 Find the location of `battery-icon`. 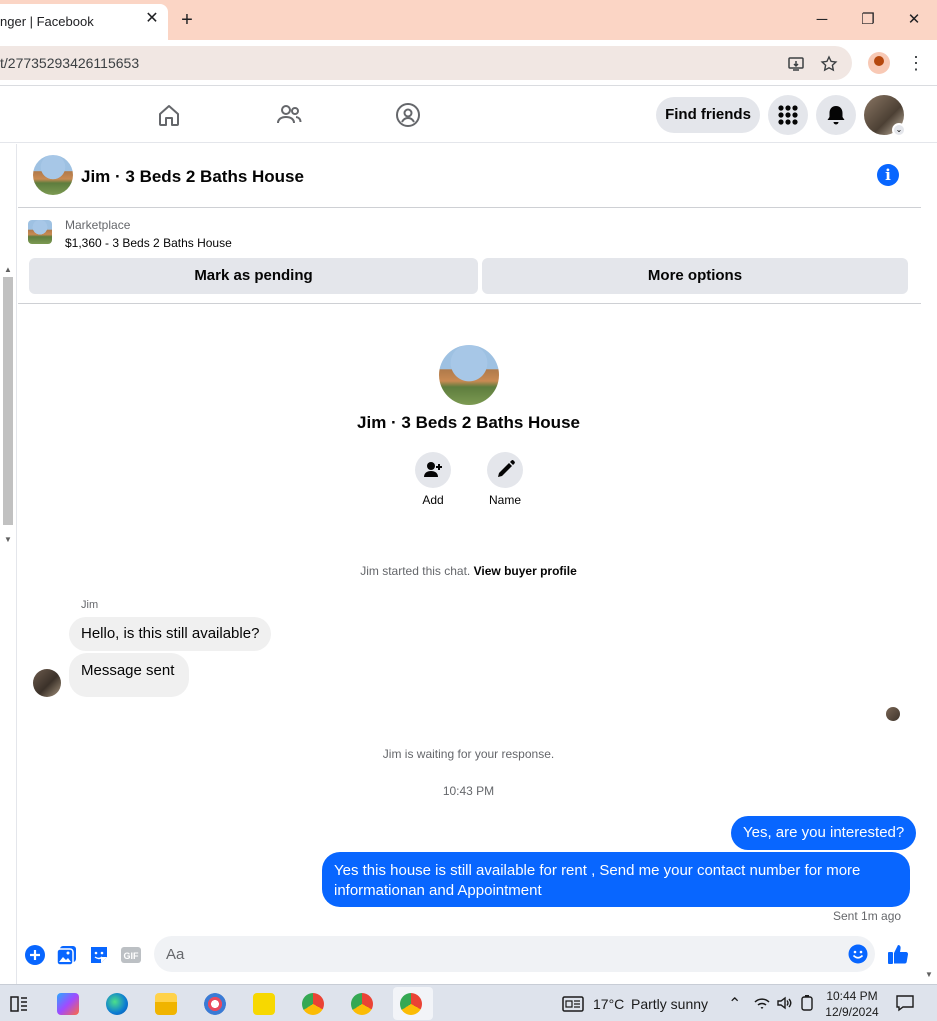

battery-icon is located at coordinates (807, 1004).